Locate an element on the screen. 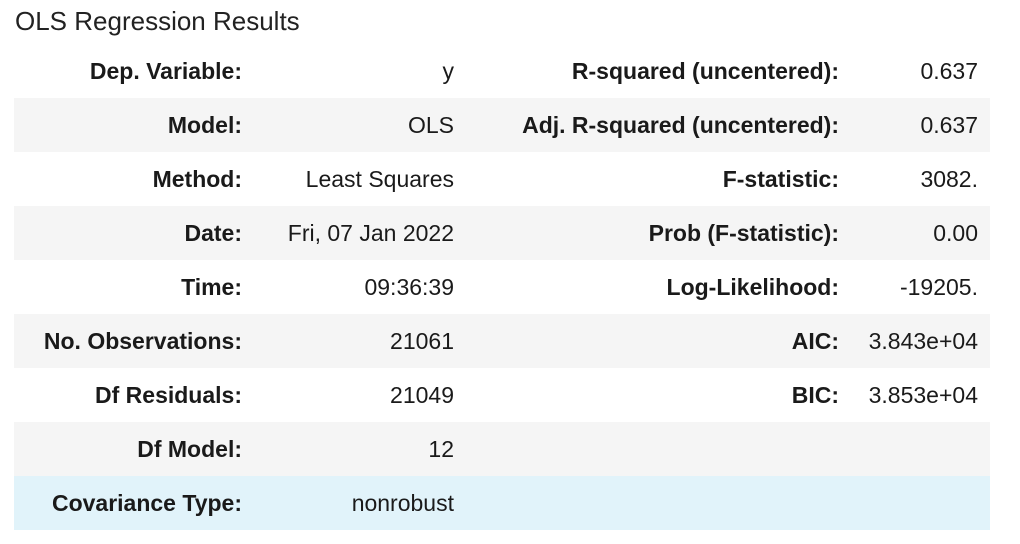 This screenshot has width=1020, height=544. row-value: y is located at coordinates (448, 70).